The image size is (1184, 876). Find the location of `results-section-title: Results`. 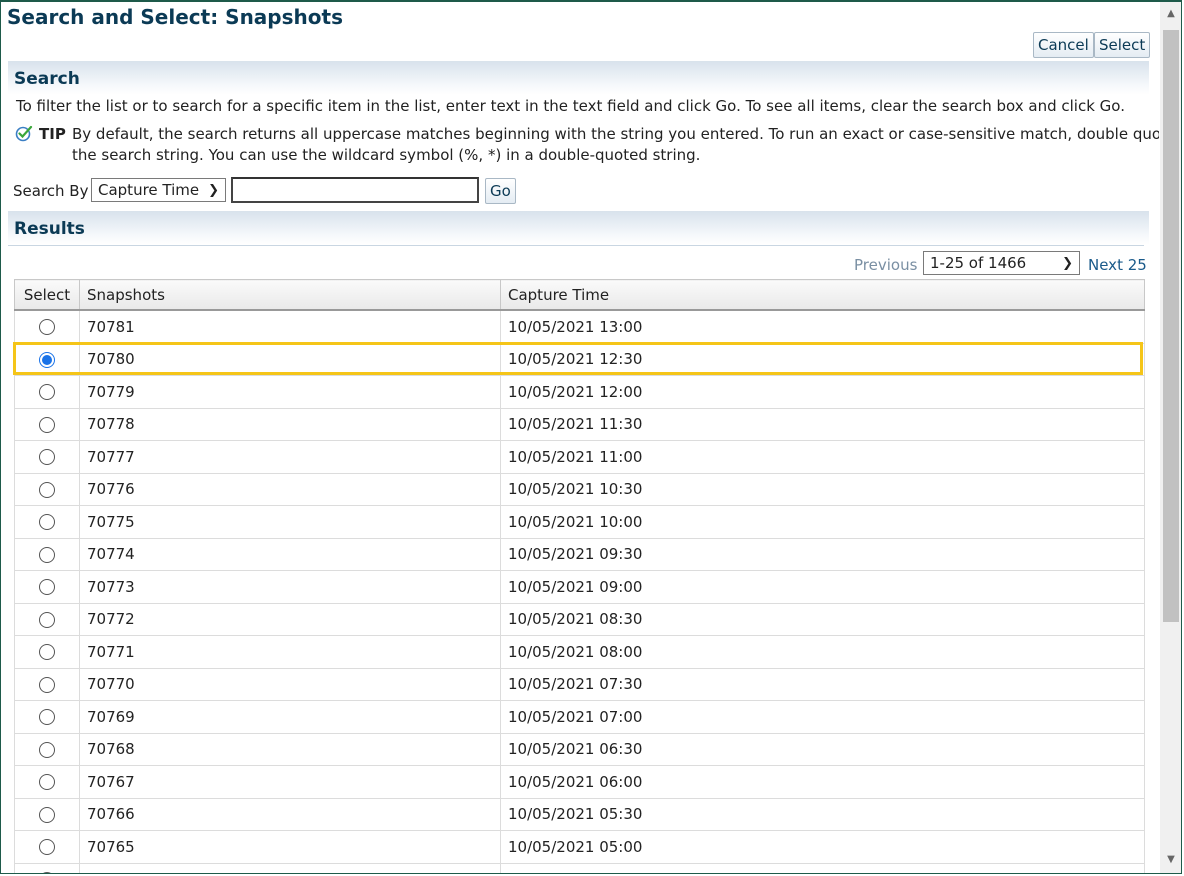

results-section-title: Results is located at coordinates (49, 229).